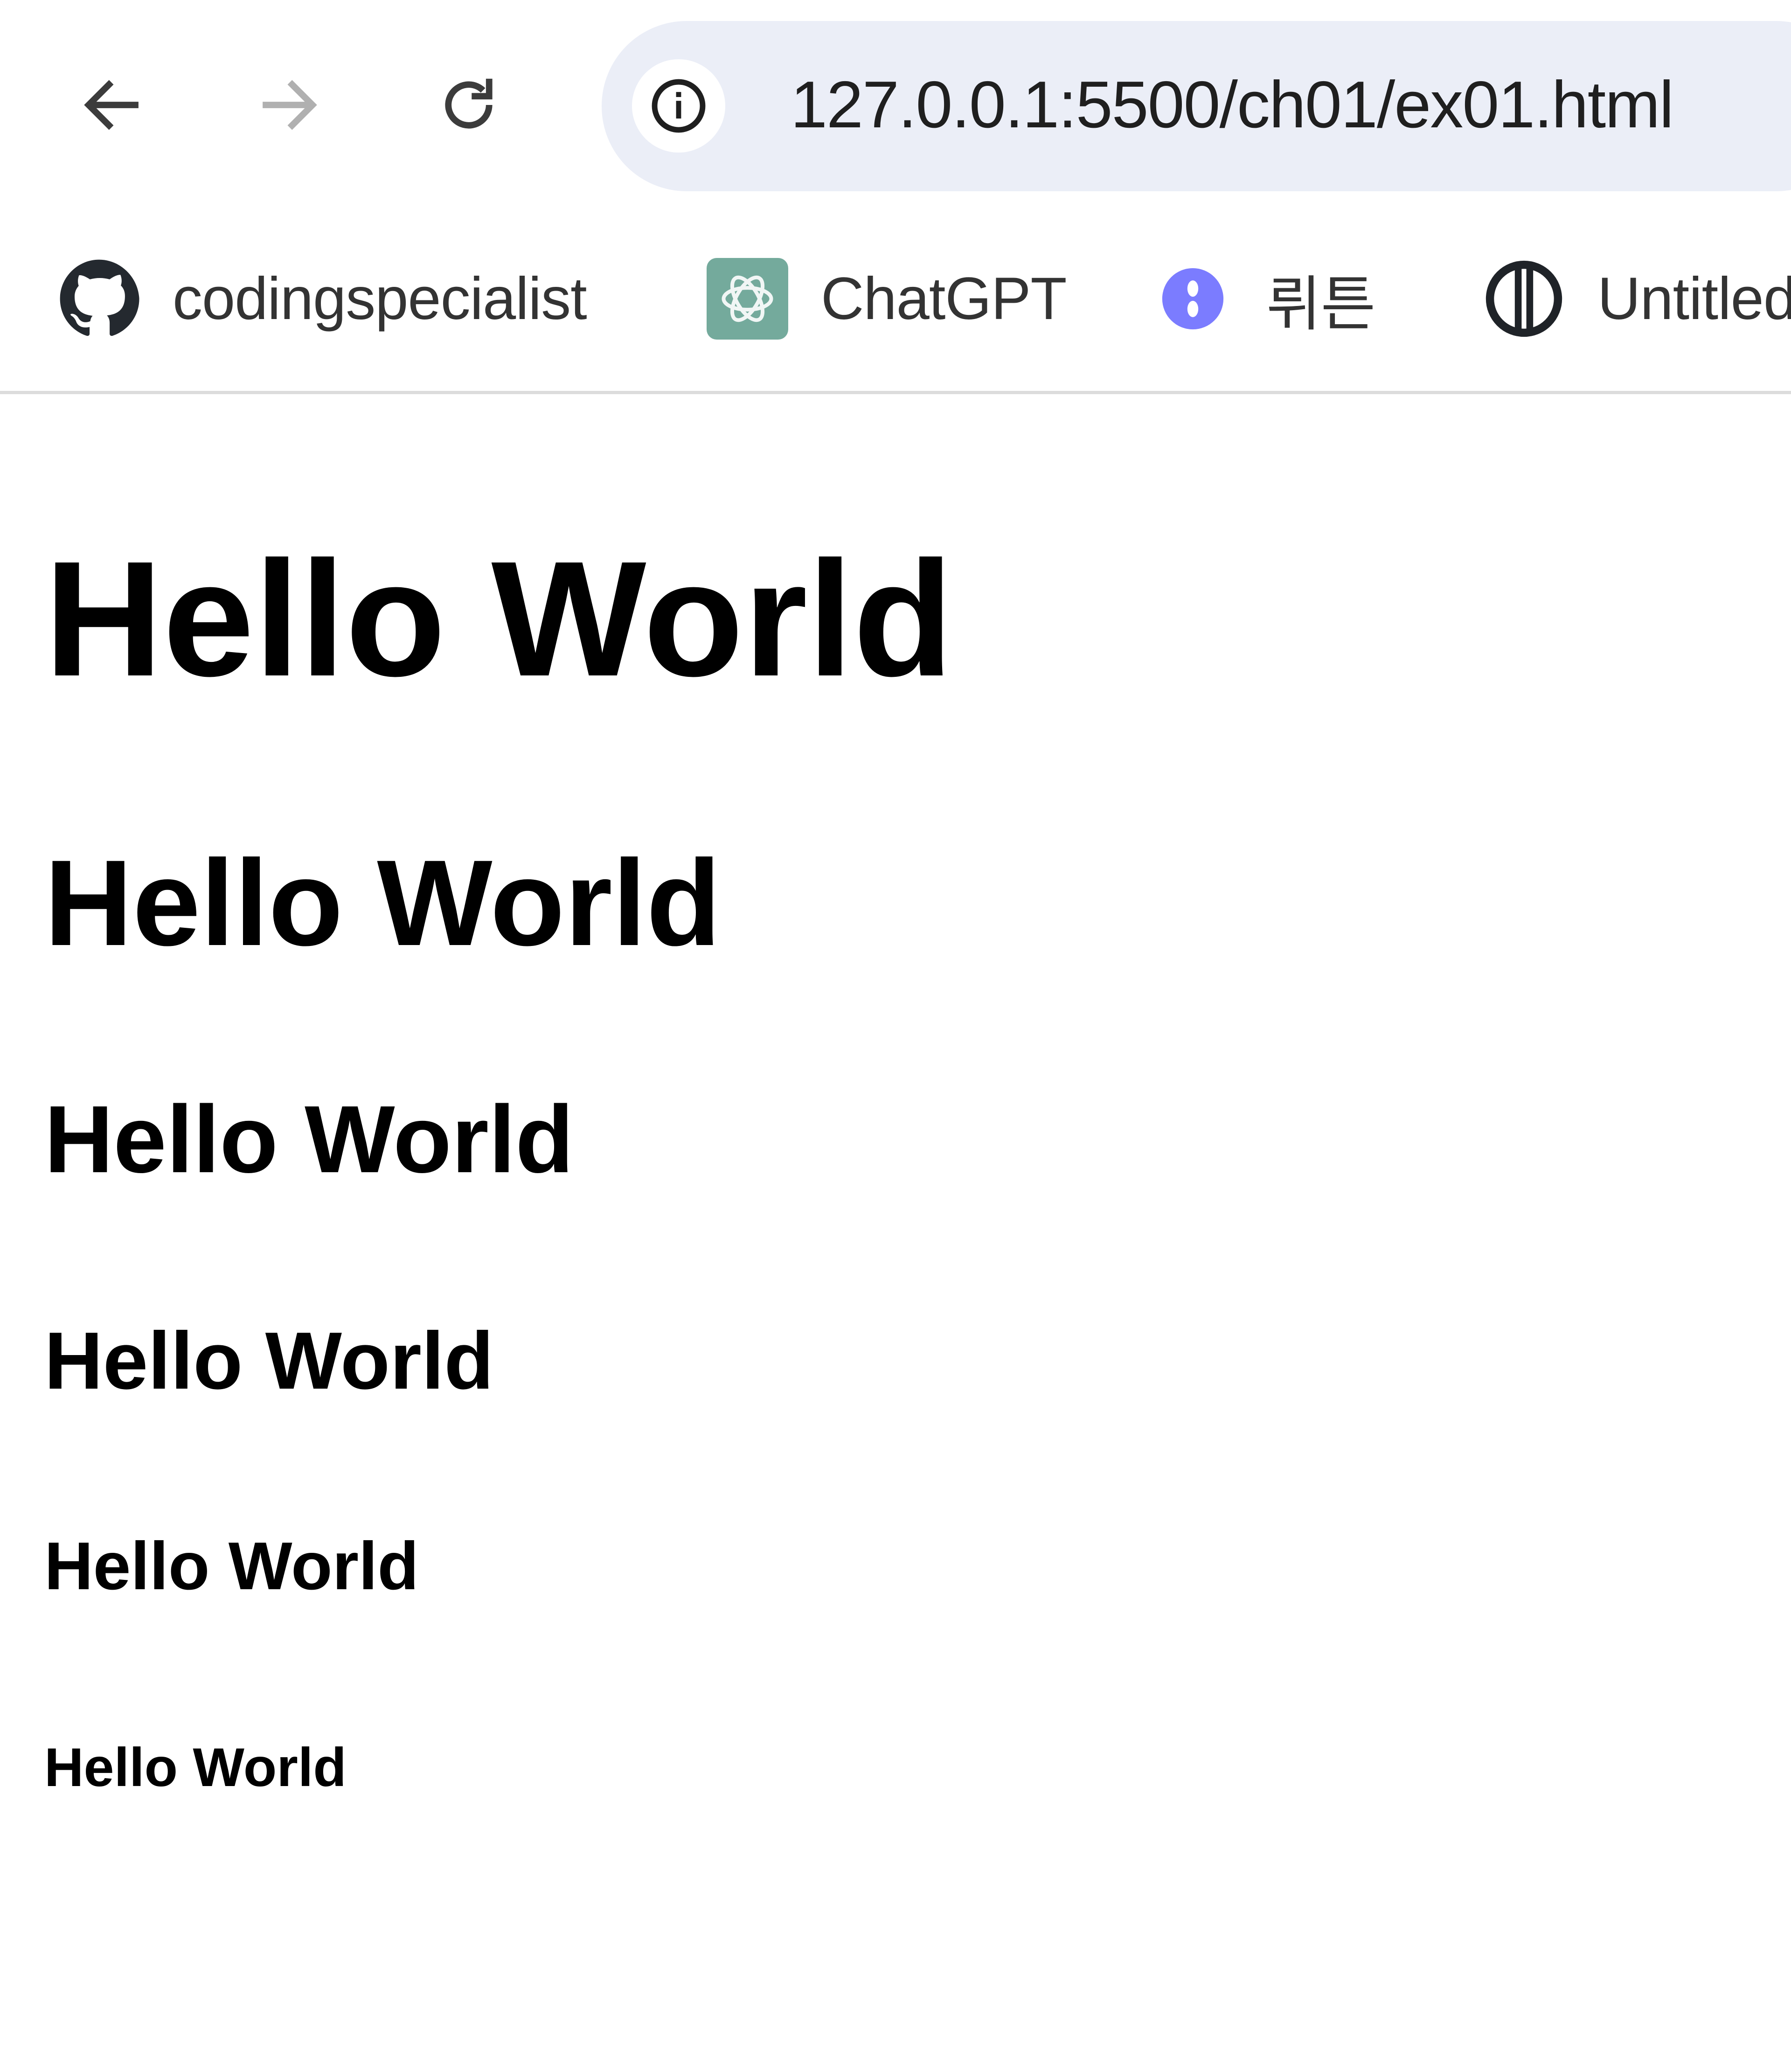 The image size is (1791, 2072). I want to click on heading-h2: Hello World, so click(382, 902).